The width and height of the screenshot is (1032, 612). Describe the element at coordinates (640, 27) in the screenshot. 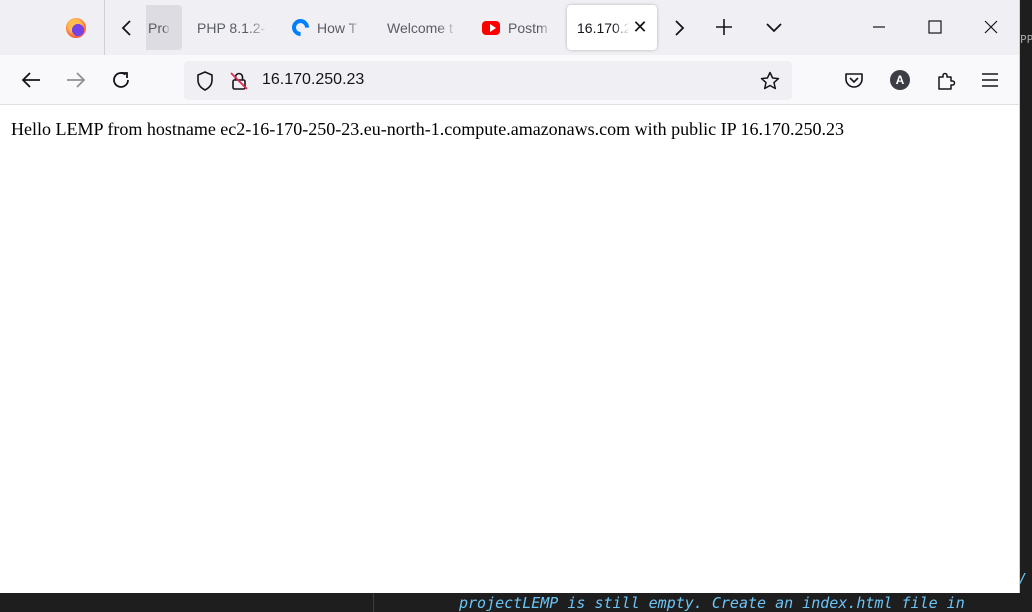

I see `close-tab-icon: ✕` at that location.